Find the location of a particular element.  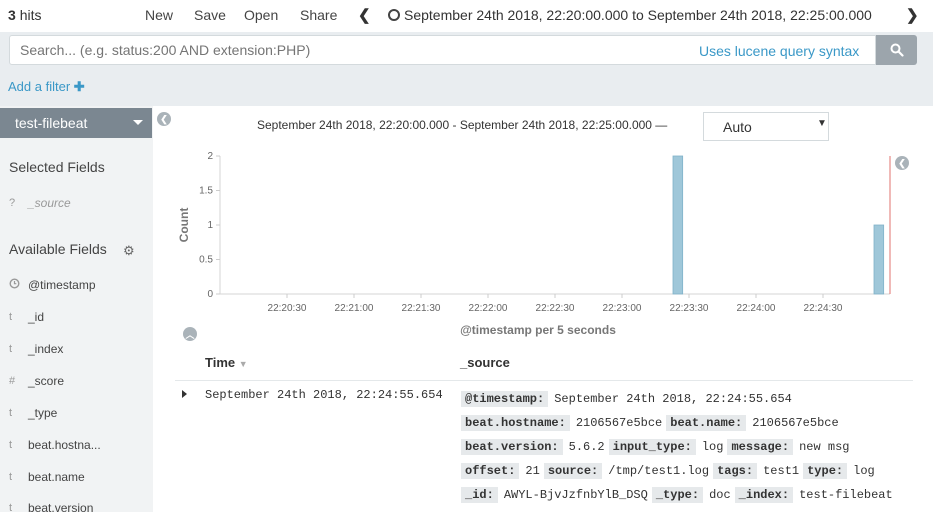

y-axis-title: Count is located at coordinates (184, 225).